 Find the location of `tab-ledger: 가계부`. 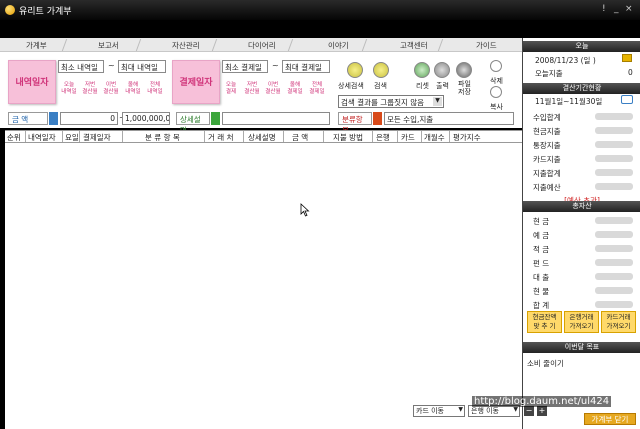

tab-ledger: 가계부 is located at coordinates (36, 45).